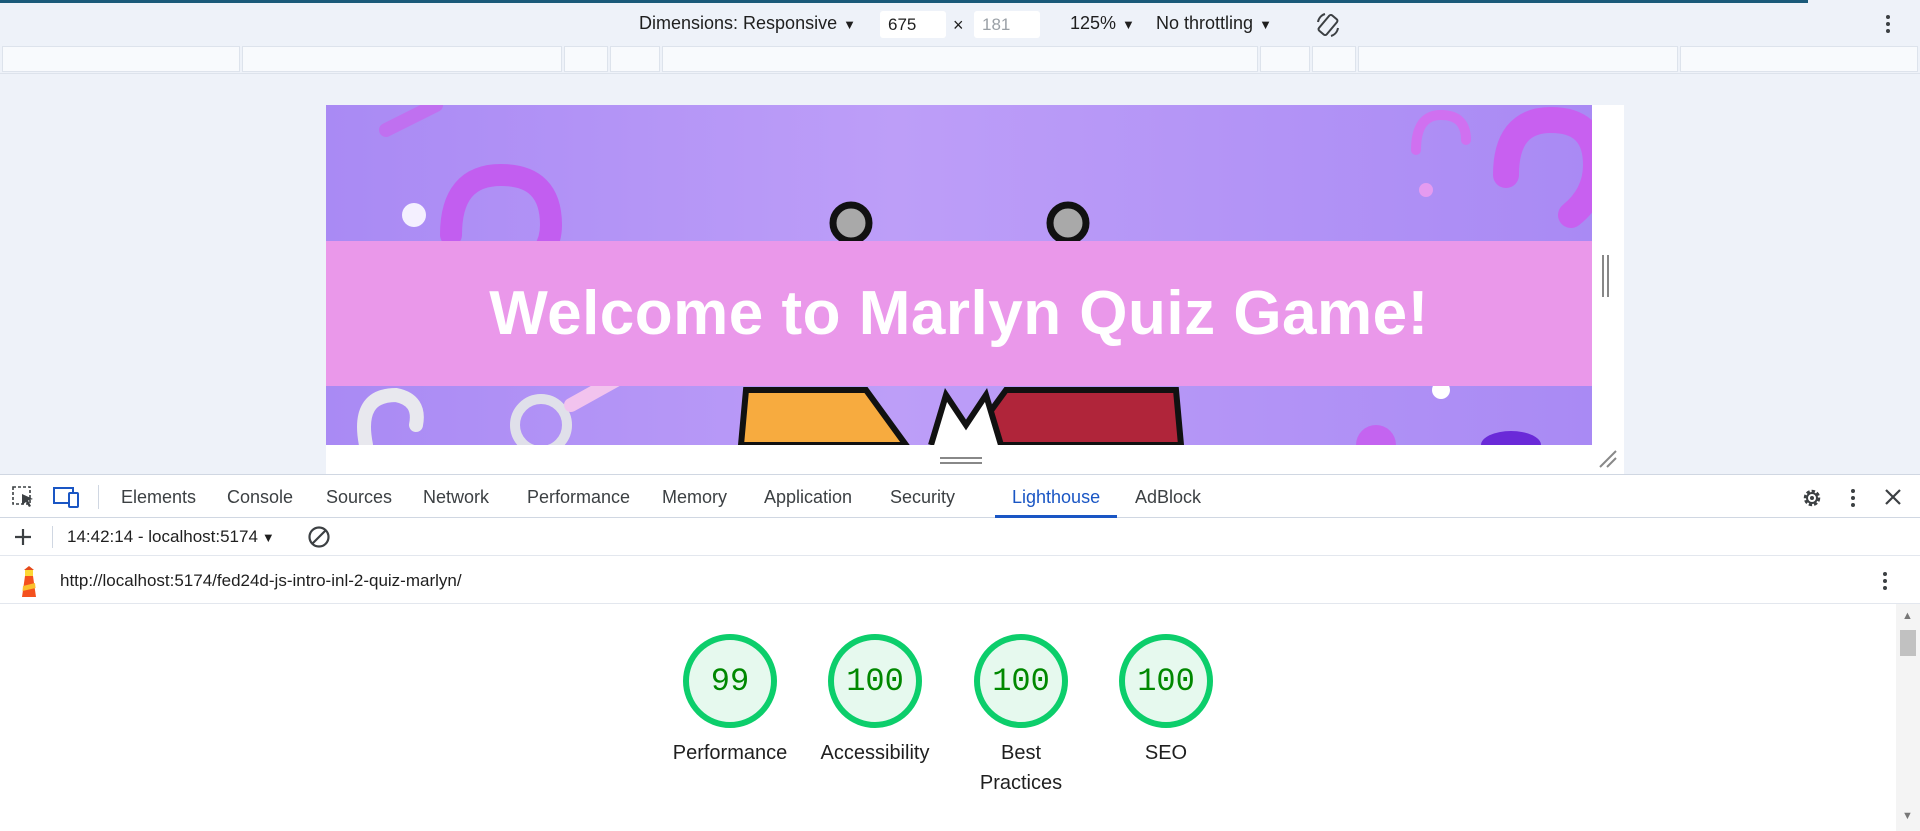 This screenshot has width=1920, height=831. Describe the element at coordinates (922, 497) in the screenshot. I see `tab-security: Security` at that location.